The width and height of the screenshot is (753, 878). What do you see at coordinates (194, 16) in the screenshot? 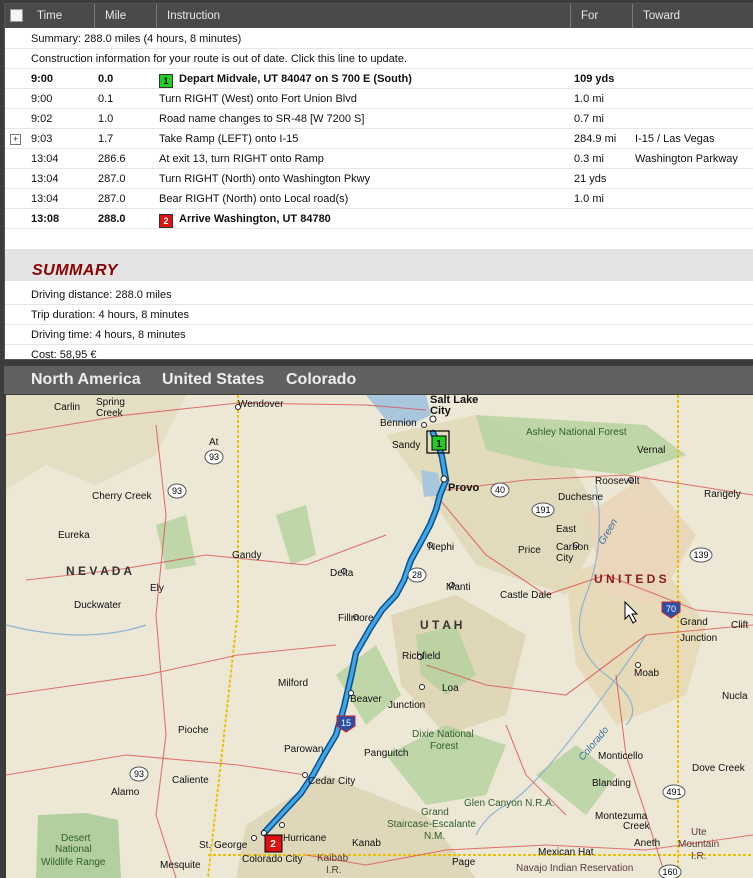
I see `column-instruction-label: Instruction` at bounding box center [194, 16].